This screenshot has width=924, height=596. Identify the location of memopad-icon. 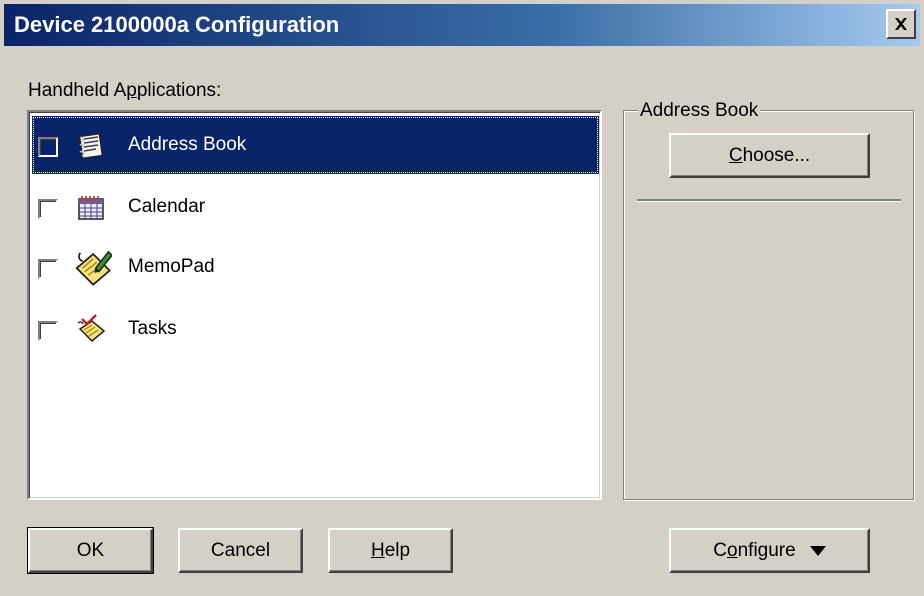
(93, 268).